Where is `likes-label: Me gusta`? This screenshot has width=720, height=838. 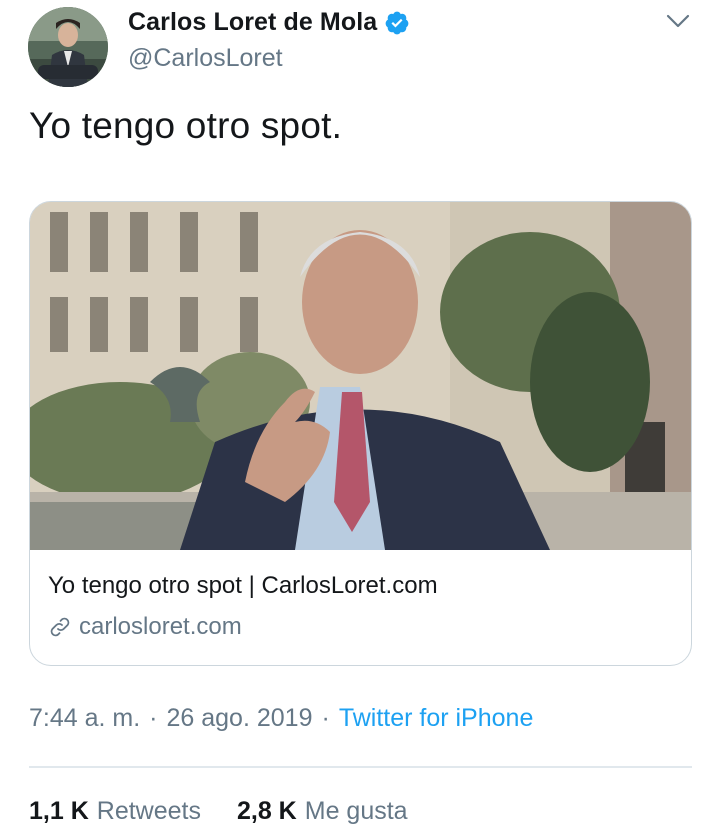
likes-label: Me gusta is located at coordinates (356, 811).